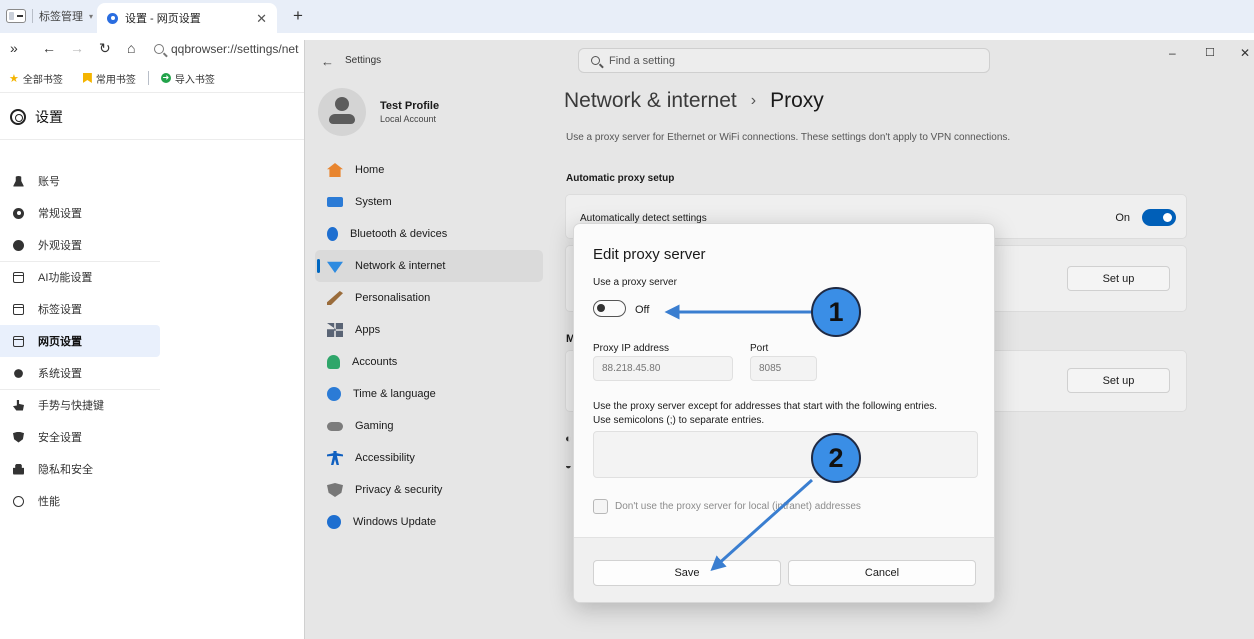  Describe the element at coordinates (335, 330) in the screenshot. I see `apps-icon` at that location.